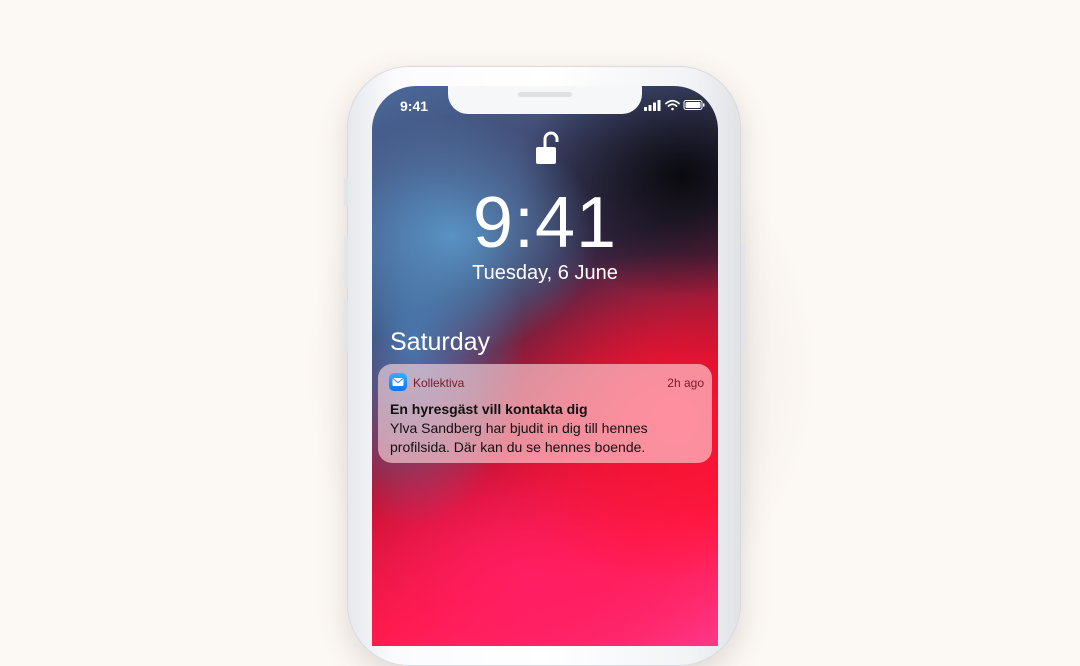  I want to click on notification-app-name: Kollektiva, so click(439, 383).